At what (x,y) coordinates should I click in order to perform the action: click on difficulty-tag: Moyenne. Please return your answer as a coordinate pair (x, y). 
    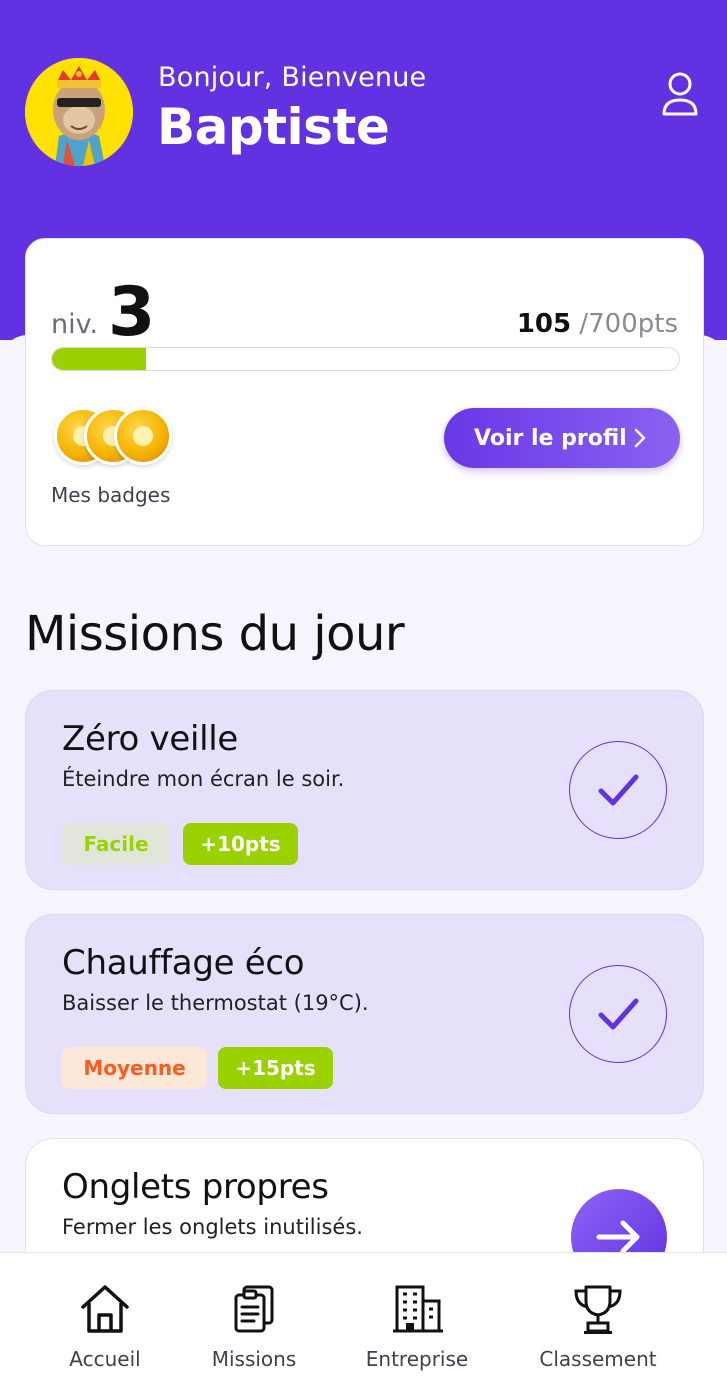
    Looking at the image, I should click on (134, 1068).